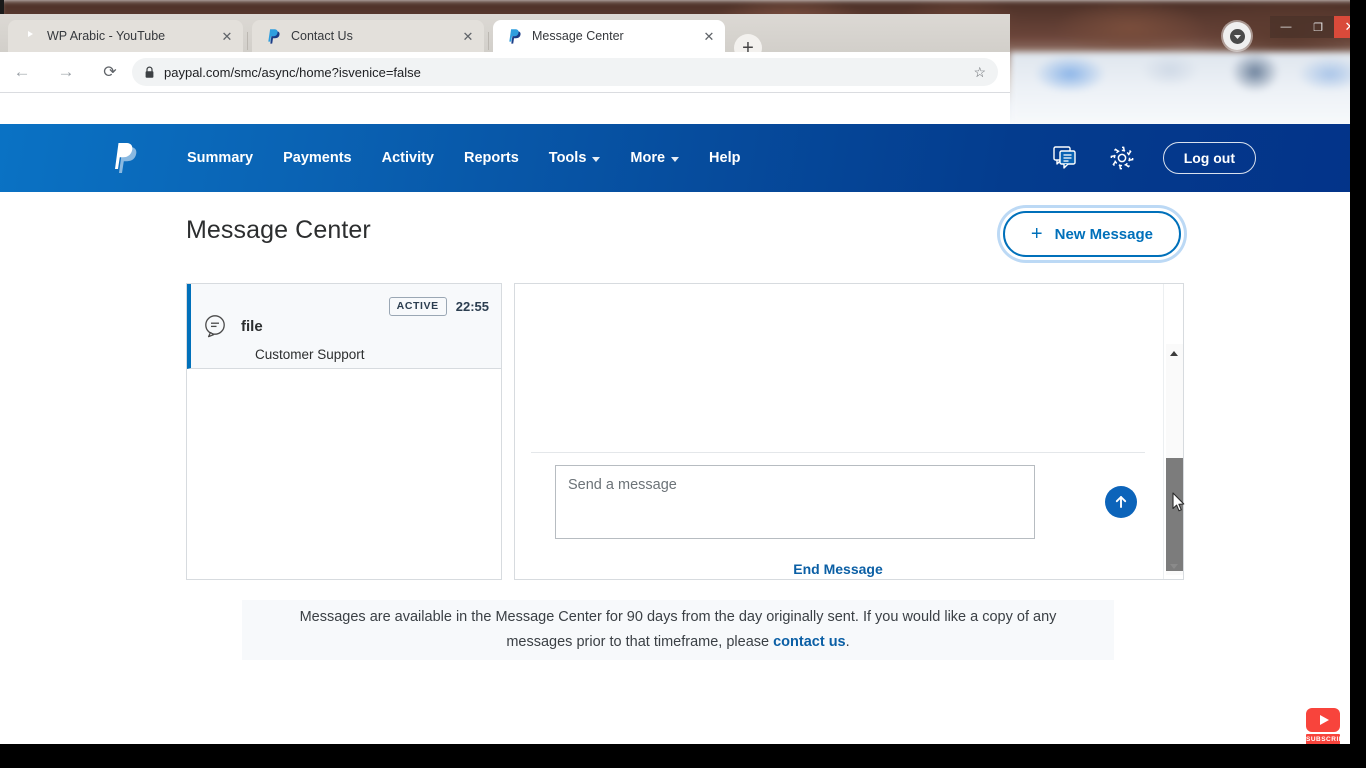 Image resolution: width=1366 pixels, height=768 pixels. I want to click on nav-link-summary: Summary, so click(220, 158).